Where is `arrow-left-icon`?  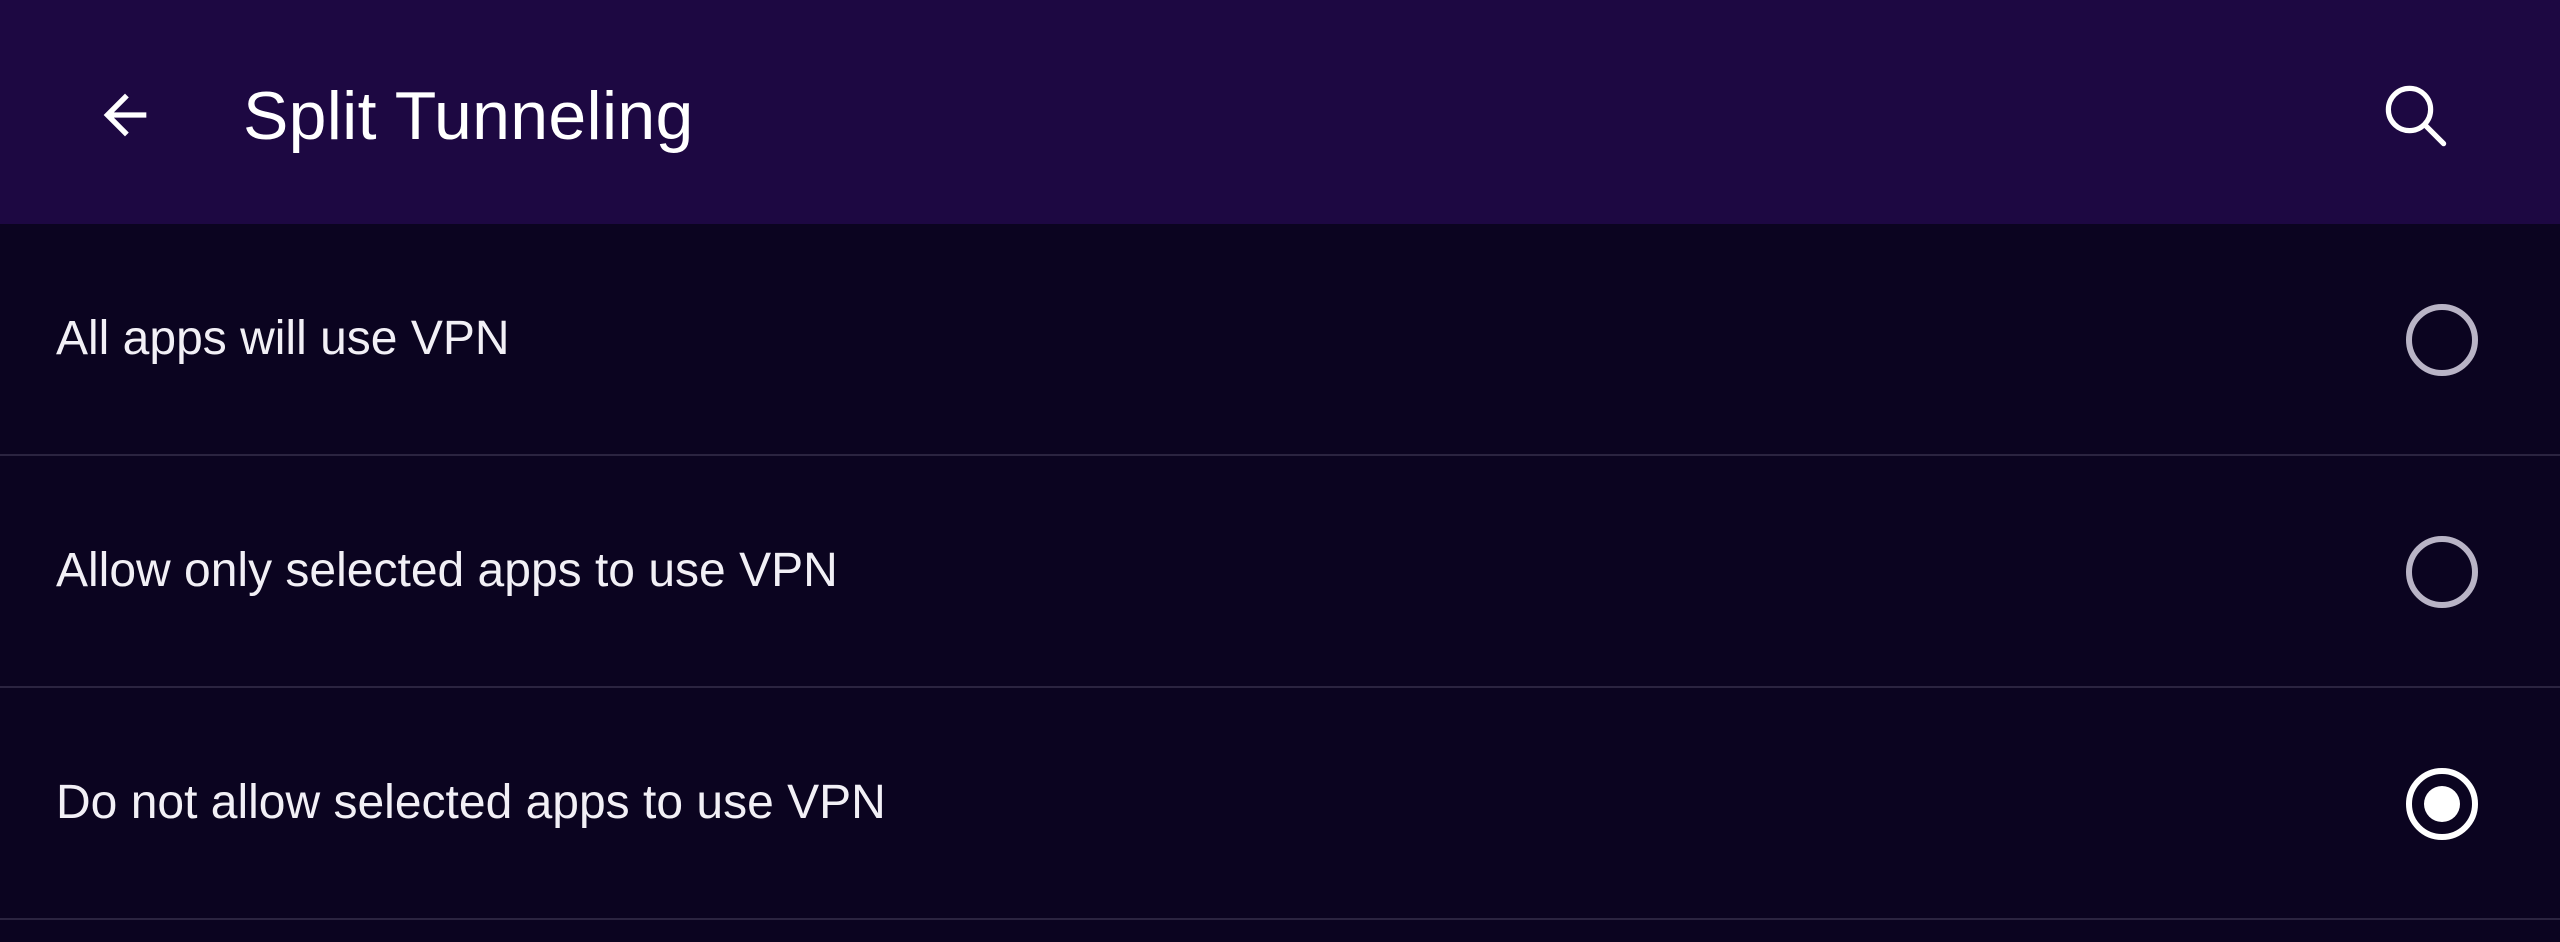
arrow-left-icon is located at coordinates (125, 115).